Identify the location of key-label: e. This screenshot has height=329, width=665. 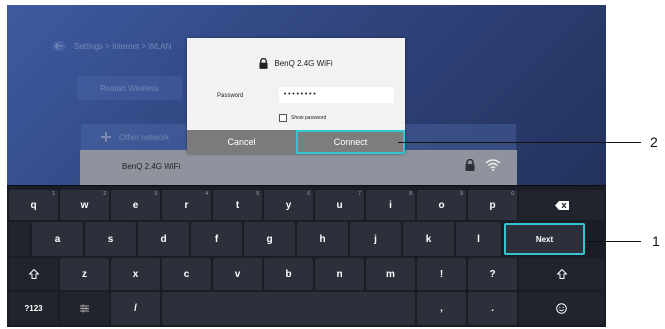
(135, 205).